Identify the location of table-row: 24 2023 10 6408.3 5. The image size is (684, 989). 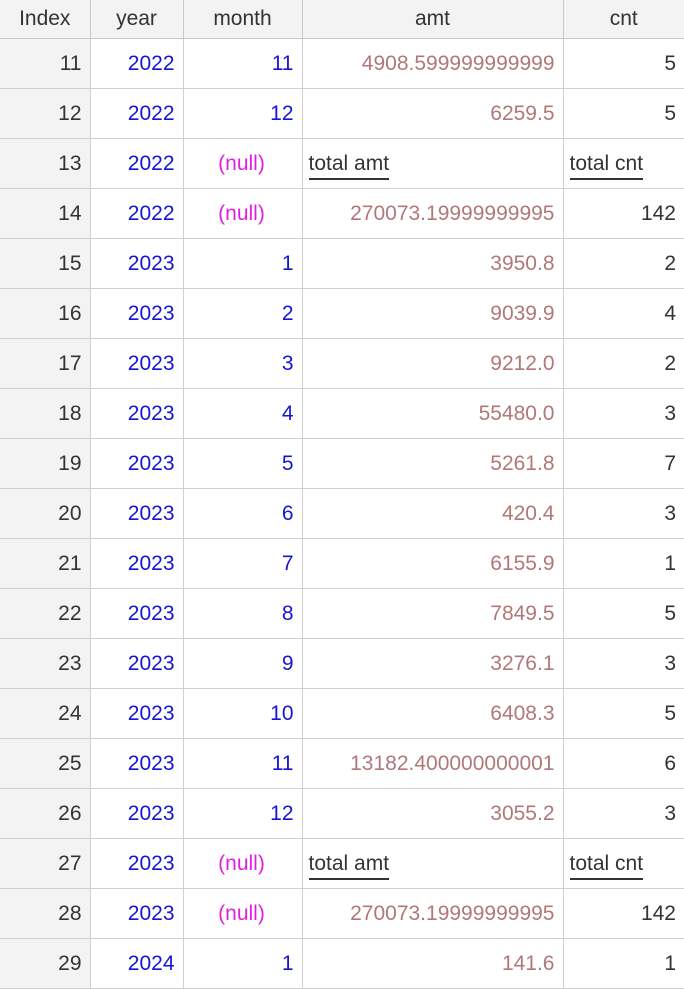
(342, 713).